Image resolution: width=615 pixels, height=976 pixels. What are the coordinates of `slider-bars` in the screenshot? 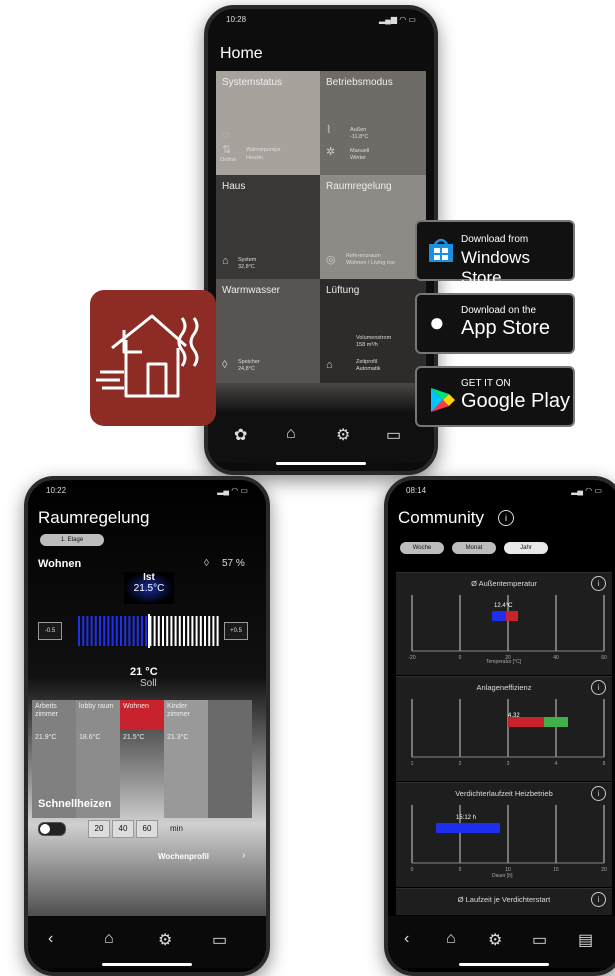 It's located at (148, 631).